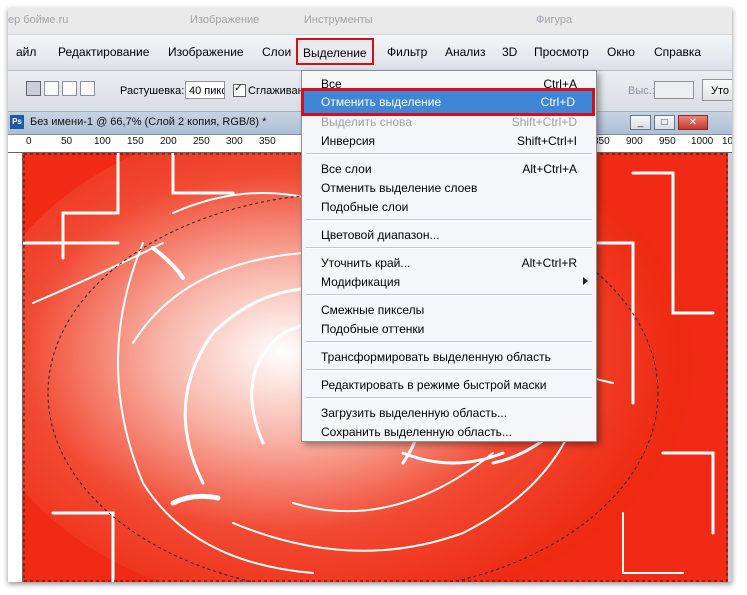 The image size is (747, 595). What do you see at coordinates (561, 52) in the screenshot?
I see `menu-view: Просмотр` at bounding box center [561, 52].